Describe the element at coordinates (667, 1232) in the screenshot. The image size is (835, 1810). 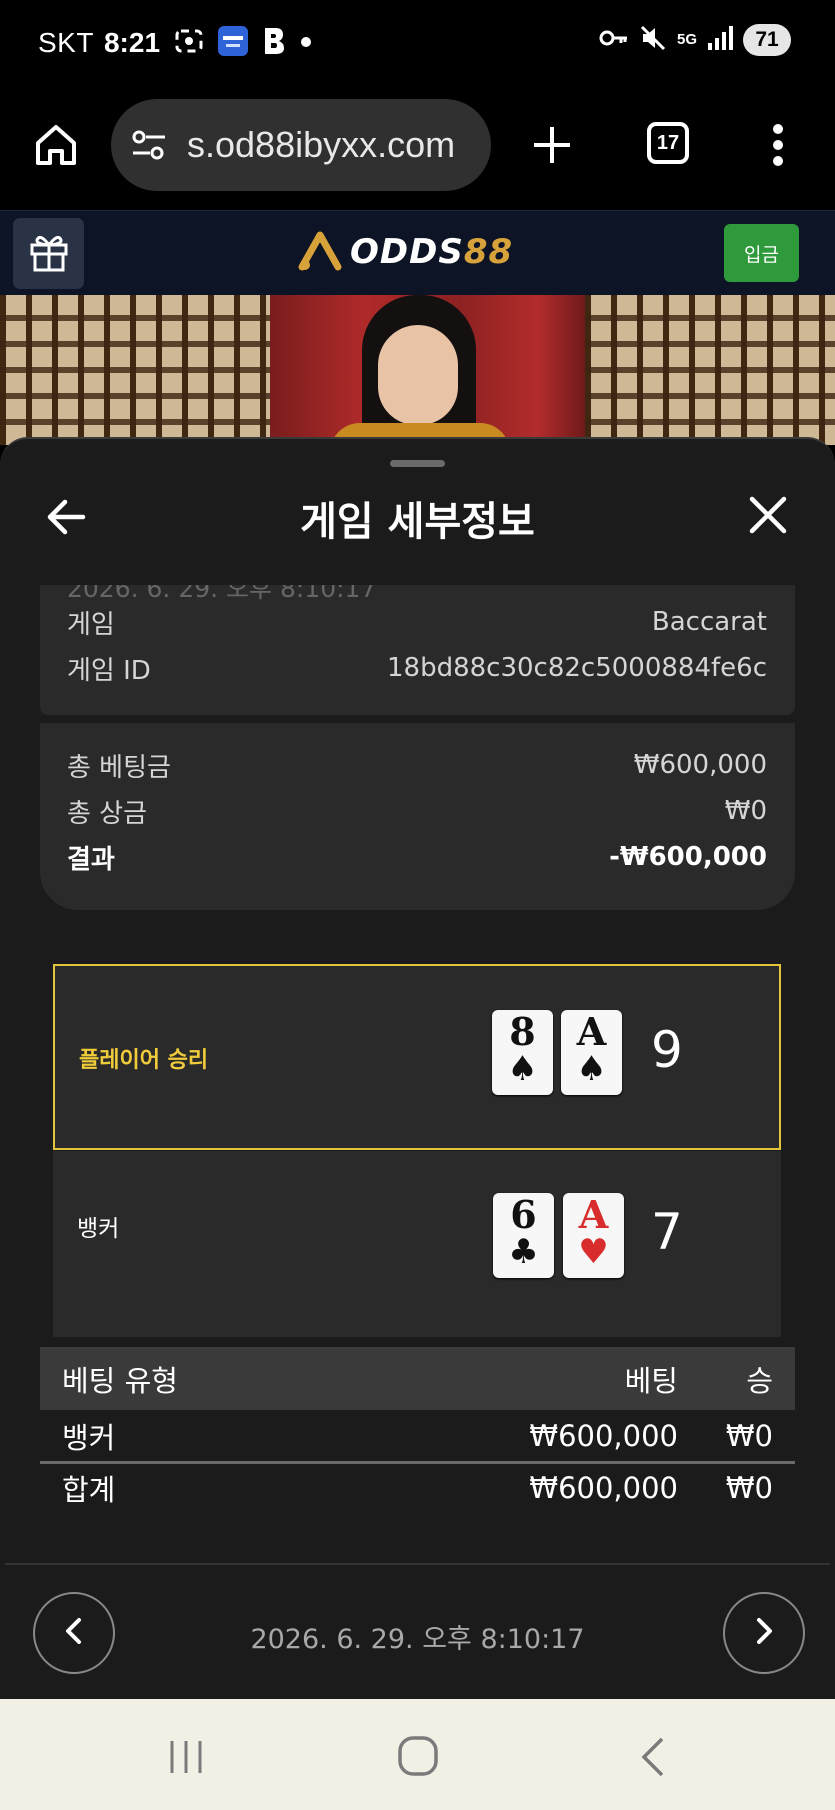
I see `banker-score: 7` at that location.